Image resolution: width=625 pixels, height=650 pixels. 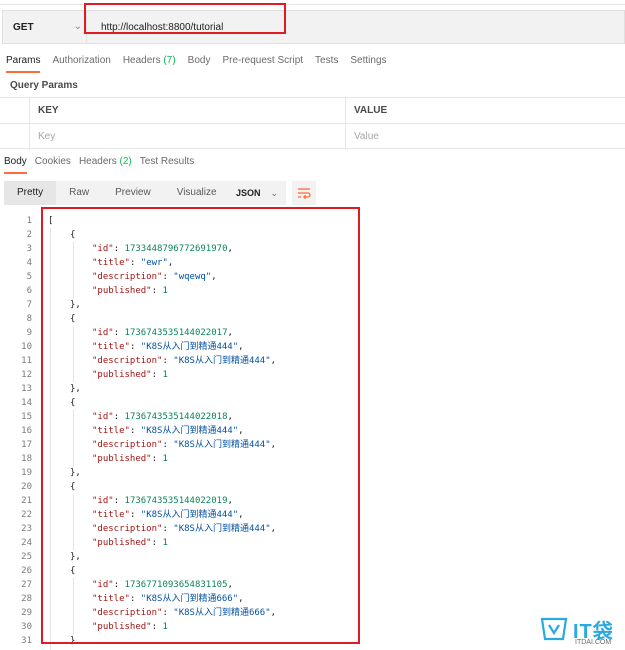 I want to click on line-number: 31, so click(x=26, y=641).